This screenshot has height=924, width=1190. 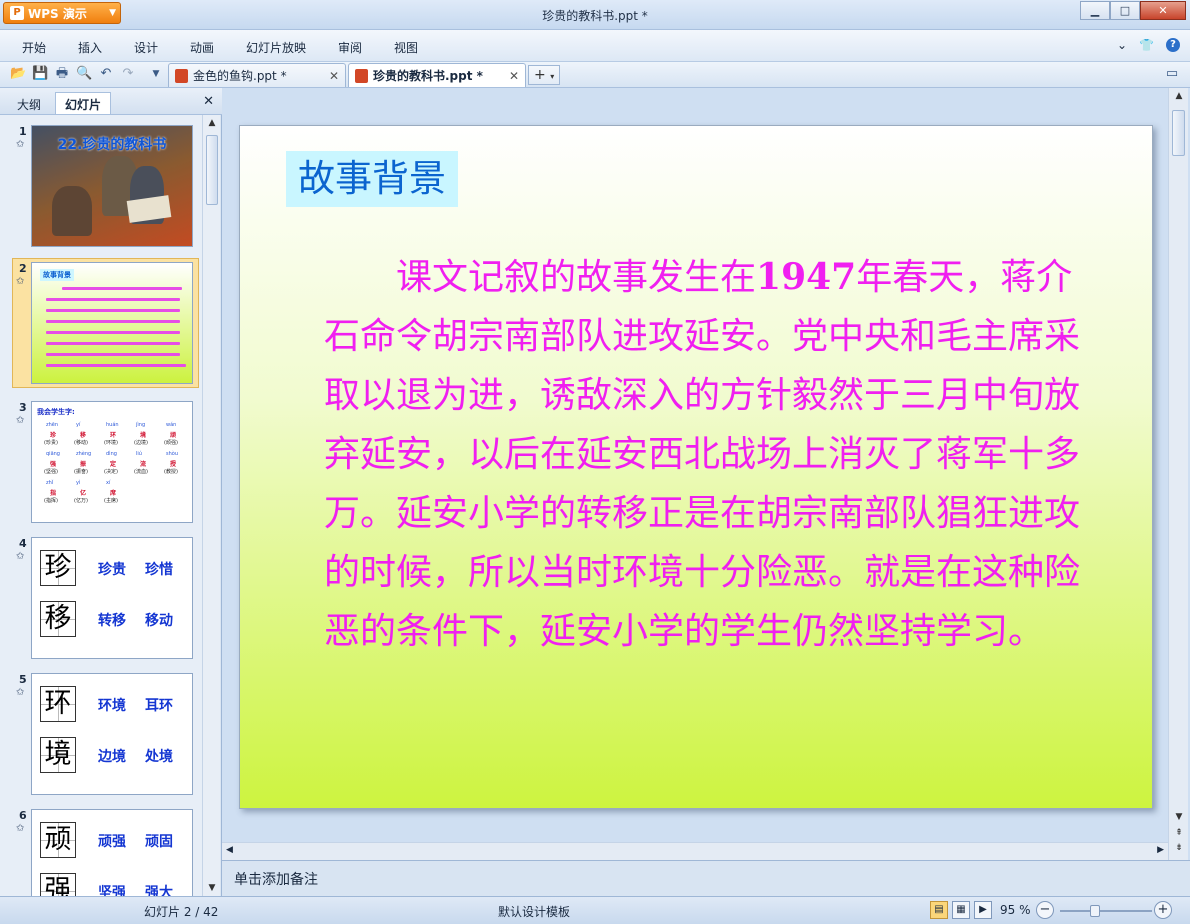 What do you see at coordinates (83, 493) in the screenshot?
I see `character: 亿` at bounding box center [83, 493].